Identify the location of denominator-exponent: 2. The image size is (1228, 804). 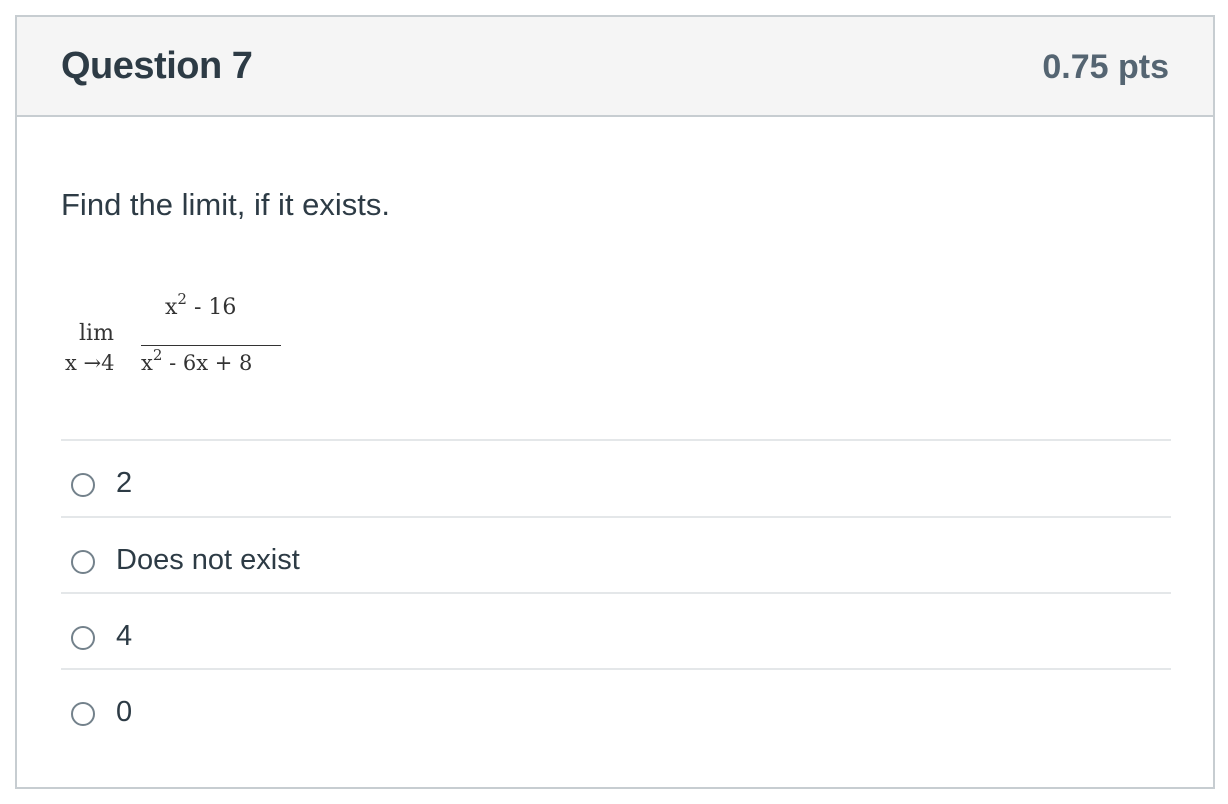
(157, 355).